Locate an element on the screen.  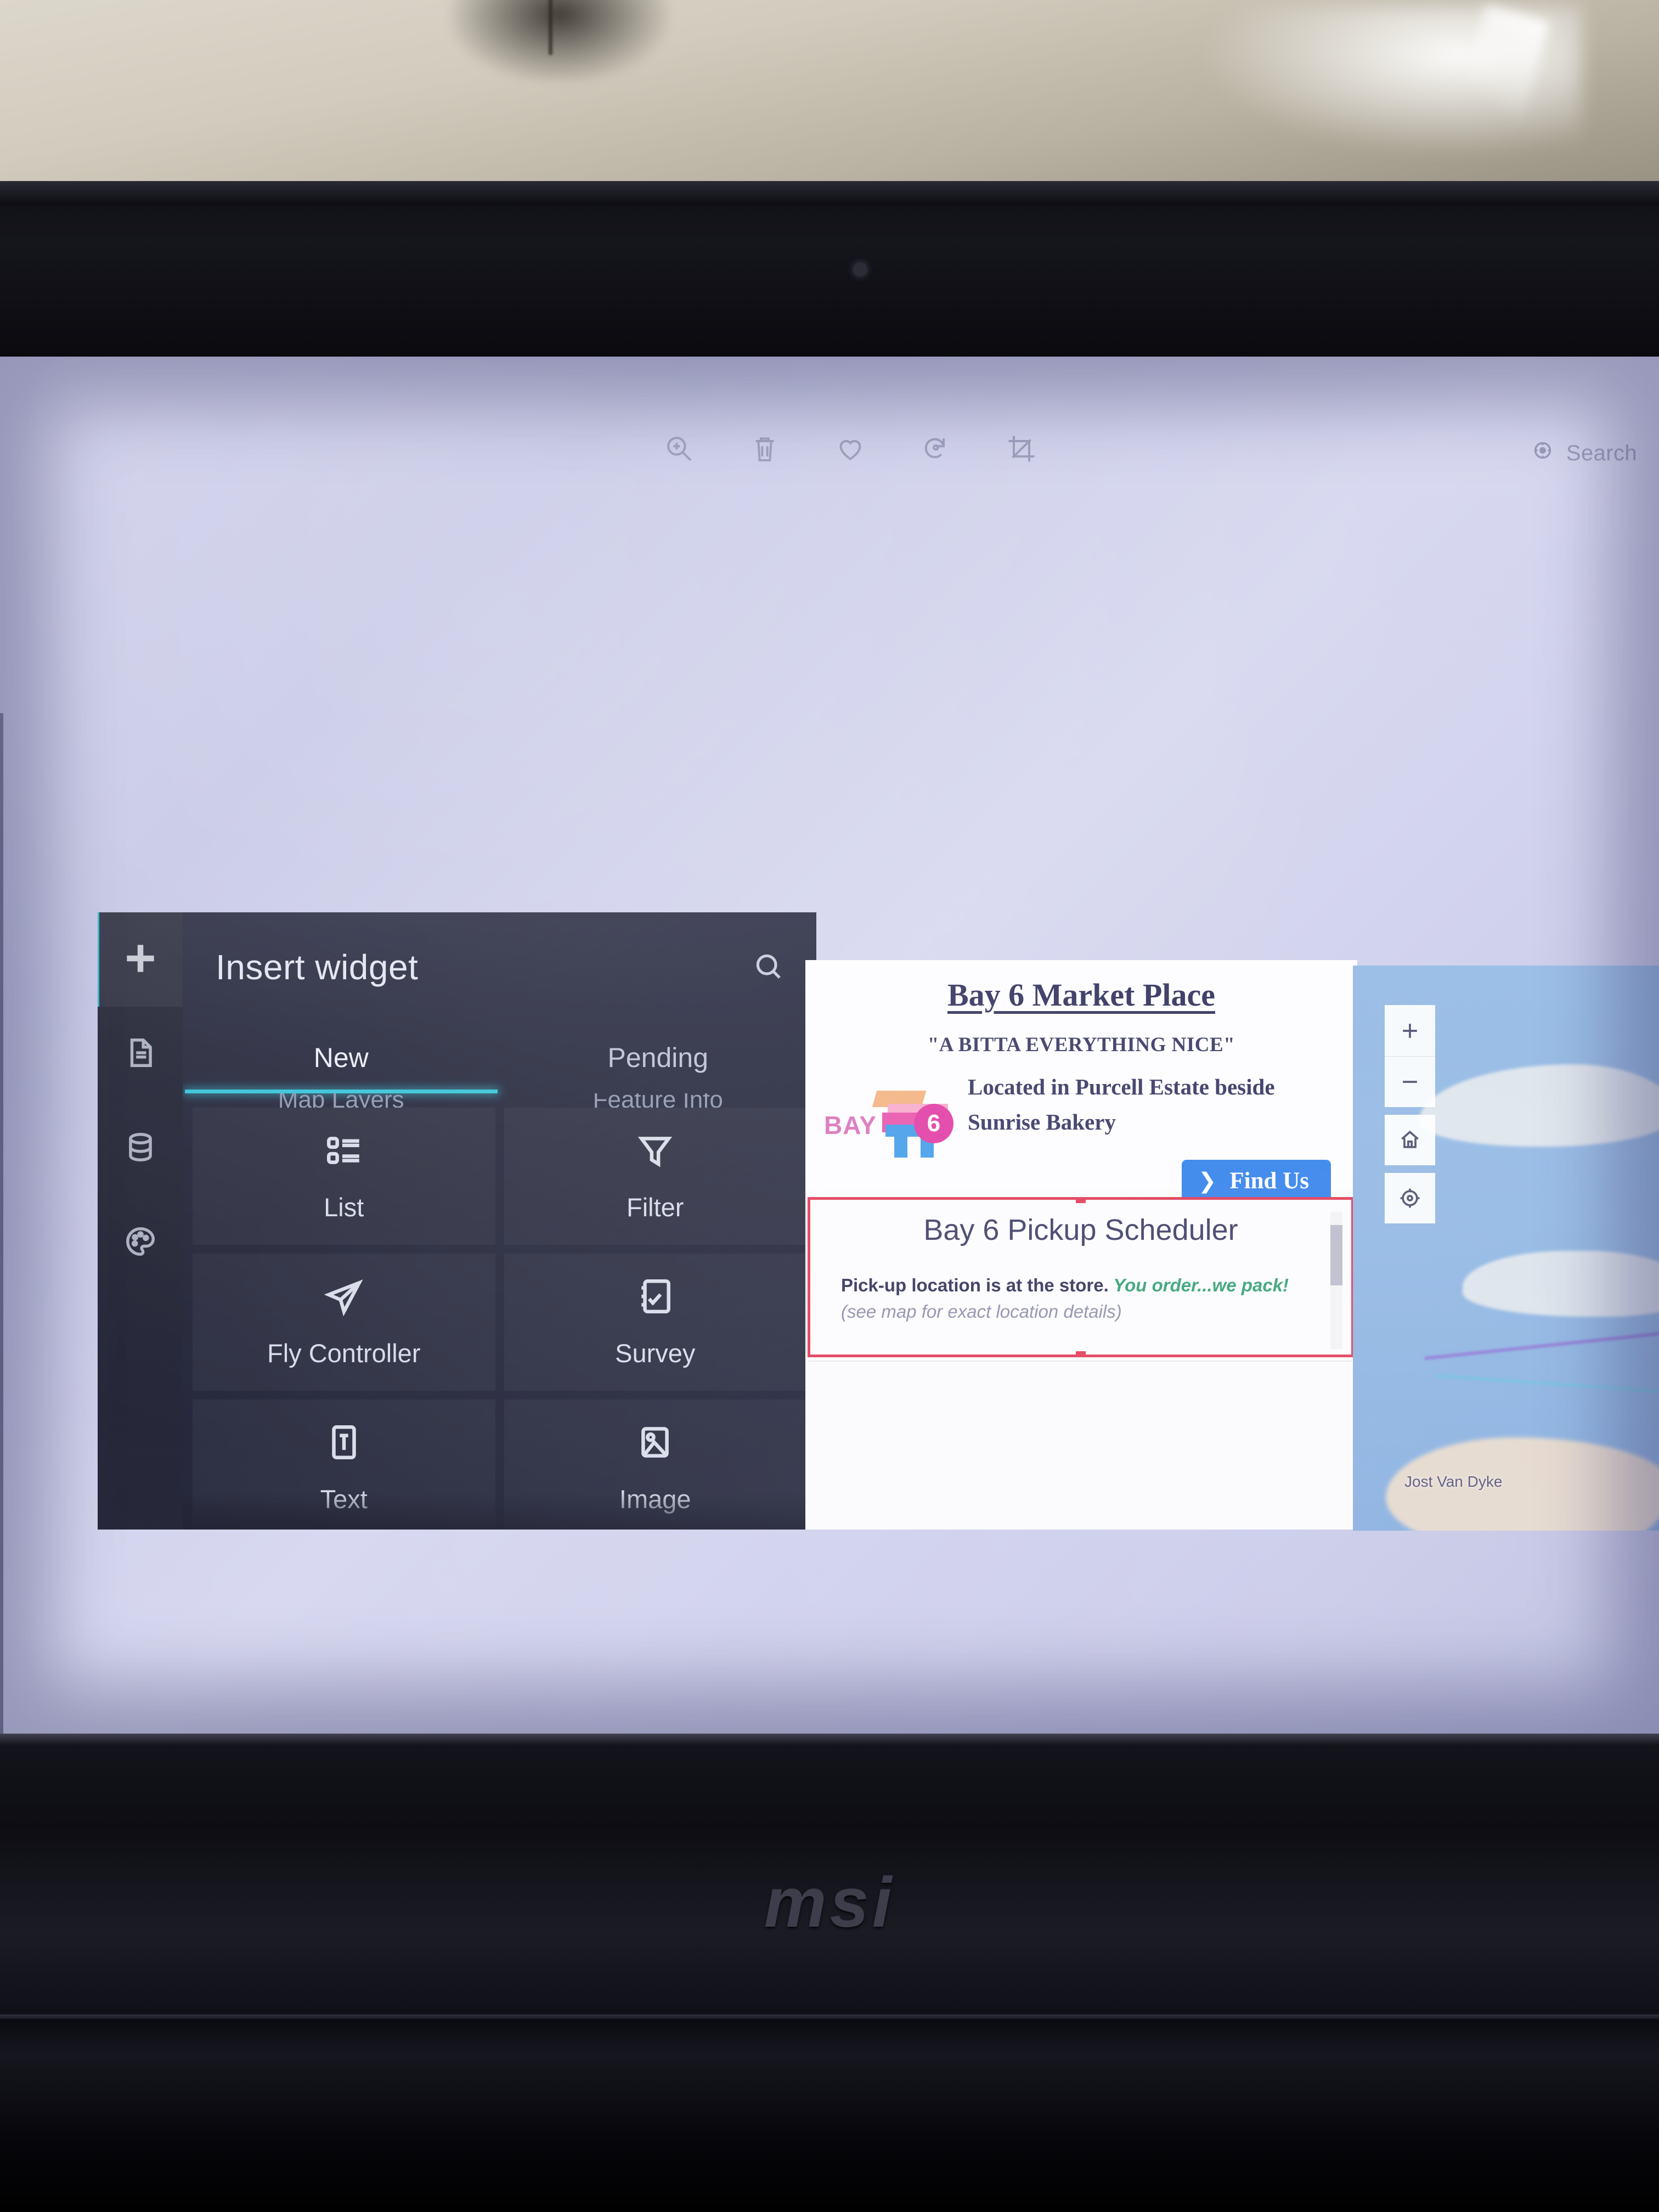
webcam is located at coordinates (860, 269).